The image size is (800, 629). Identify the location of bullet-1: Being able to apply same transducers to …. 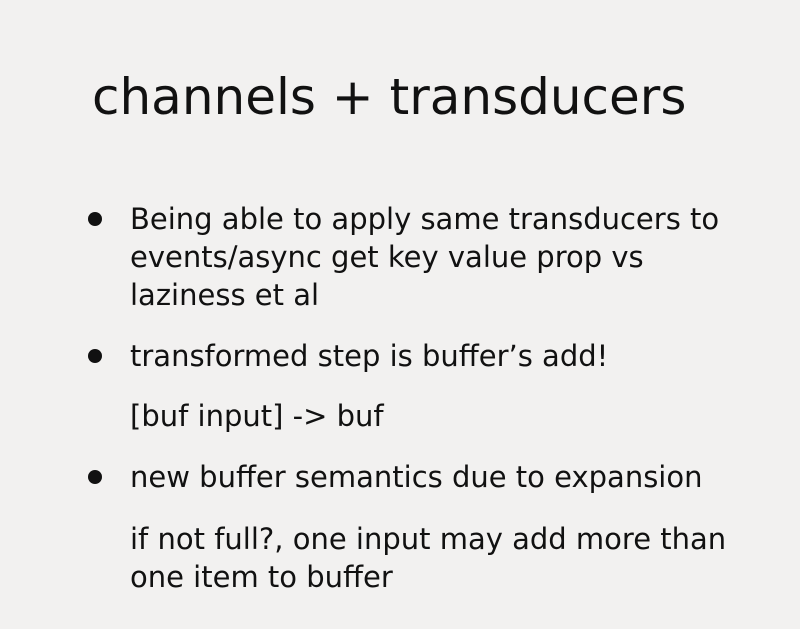
(413, 256).